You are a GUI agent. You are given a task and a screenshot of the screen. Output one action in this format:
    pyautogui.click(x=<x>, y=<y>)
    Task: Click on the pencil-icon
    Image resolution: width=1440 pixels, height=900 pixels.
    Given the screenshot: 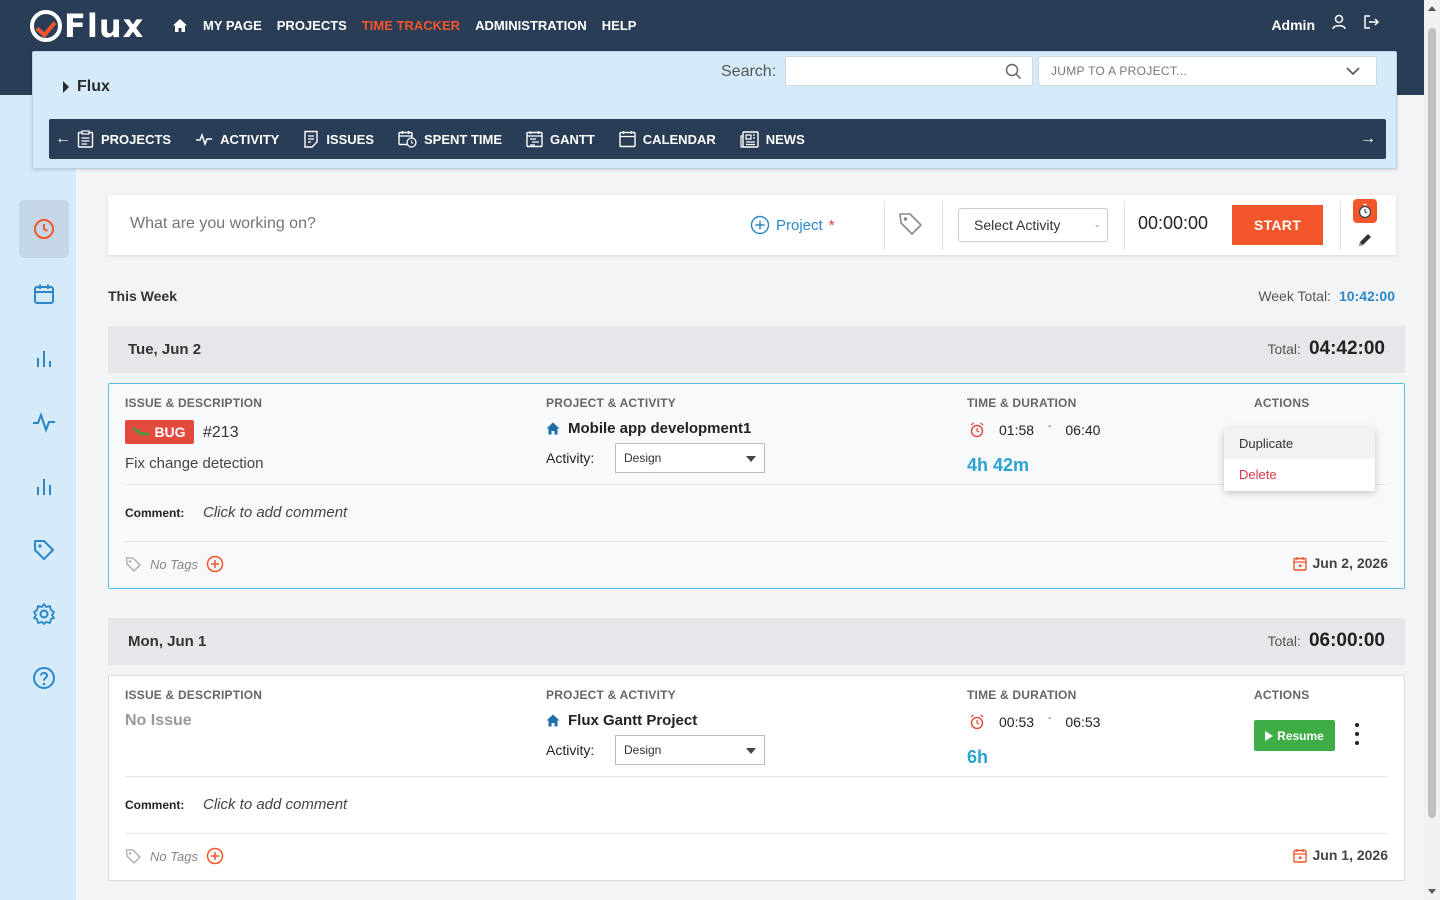 What is the action you would take?
    pyautogui.click(x=1365, y=240)
    